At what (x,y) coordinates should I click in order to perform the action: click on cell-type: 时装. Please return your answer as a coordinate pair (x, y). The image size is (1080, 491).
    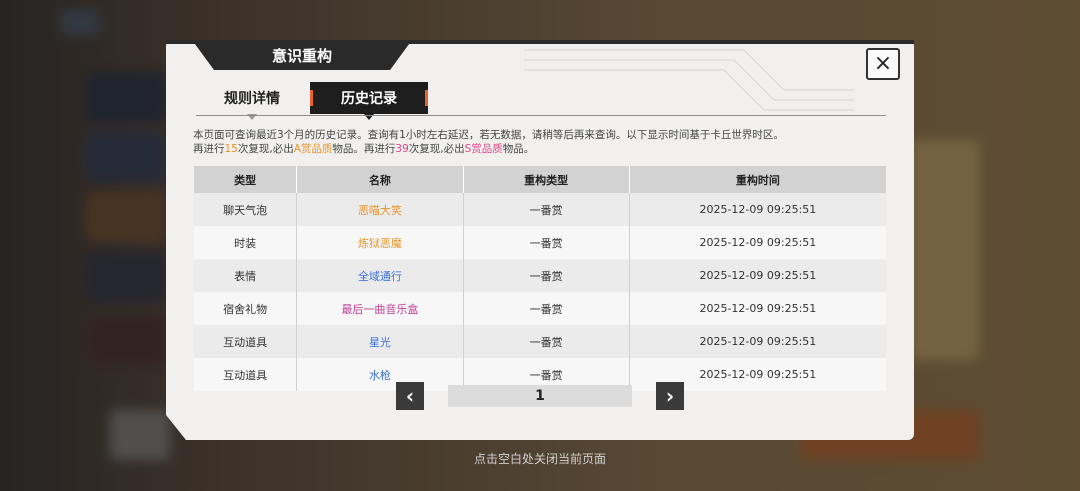
    Looking at the image, I should click on (246, 242).